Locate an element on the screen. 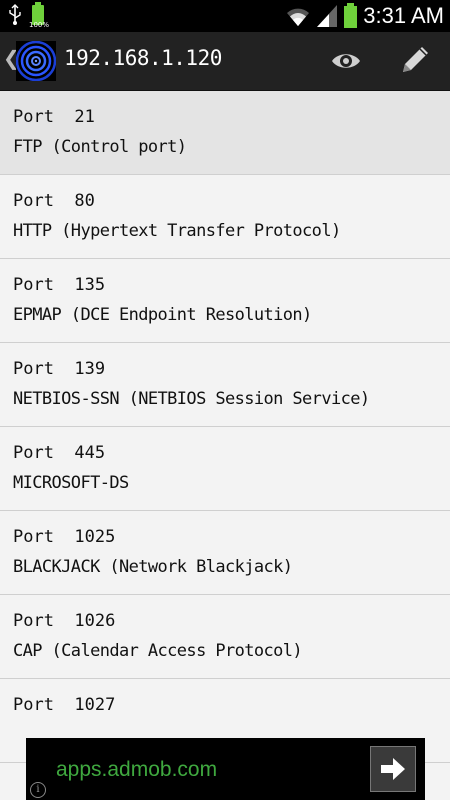  edit-button is located at coordinates (415, 60).